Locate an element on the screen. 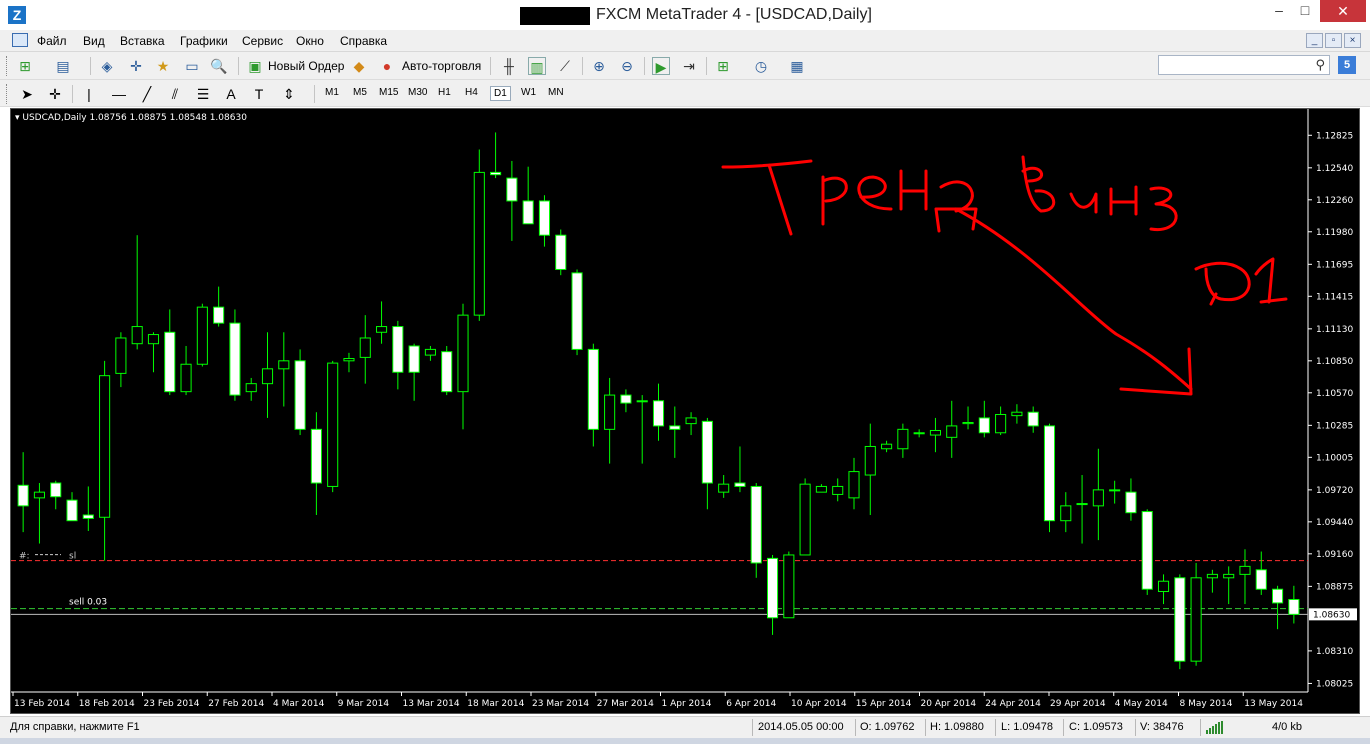  new-chart-icon: ⊞ is located at coordinates (25, 66).